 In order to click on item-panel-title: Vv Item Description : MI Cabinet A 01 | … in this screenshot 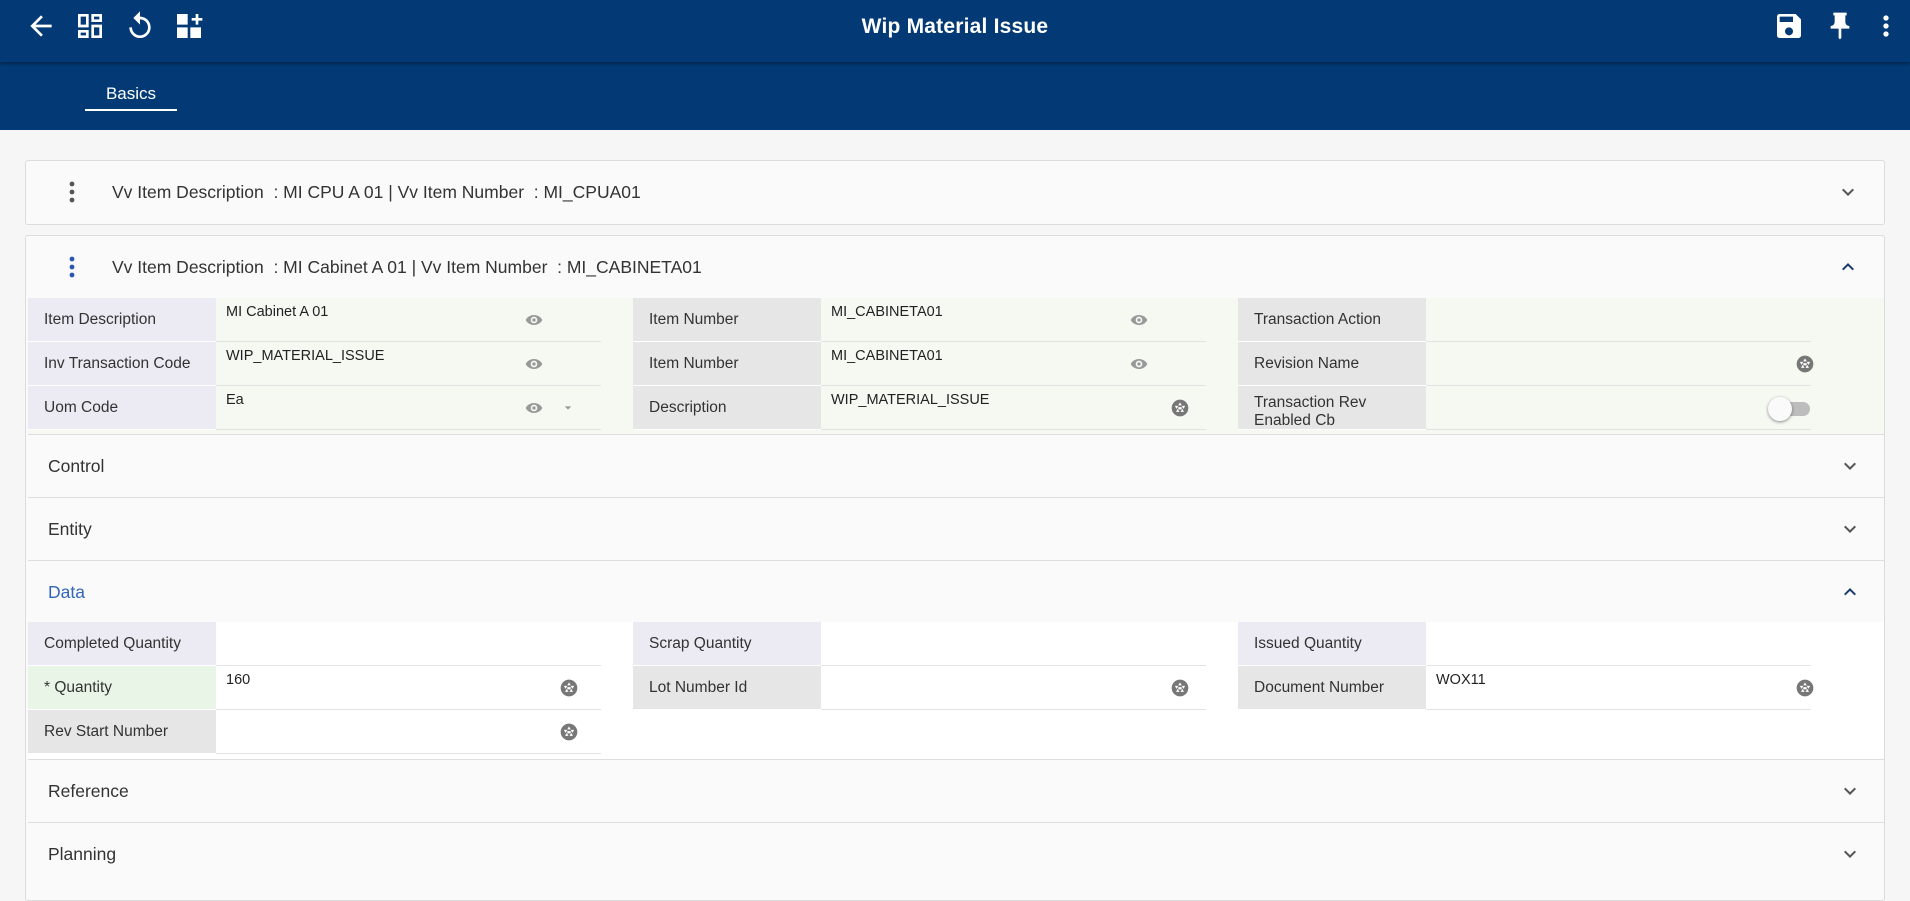, I will do `click(407, 267)`.